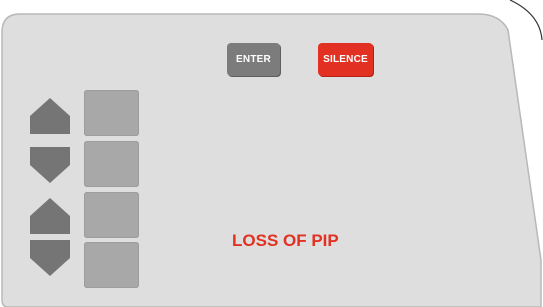  What do you see at coordinates (253, 59) in the screenshot?
I see `enter-button: ENTER` at bounding box center [253, 59].